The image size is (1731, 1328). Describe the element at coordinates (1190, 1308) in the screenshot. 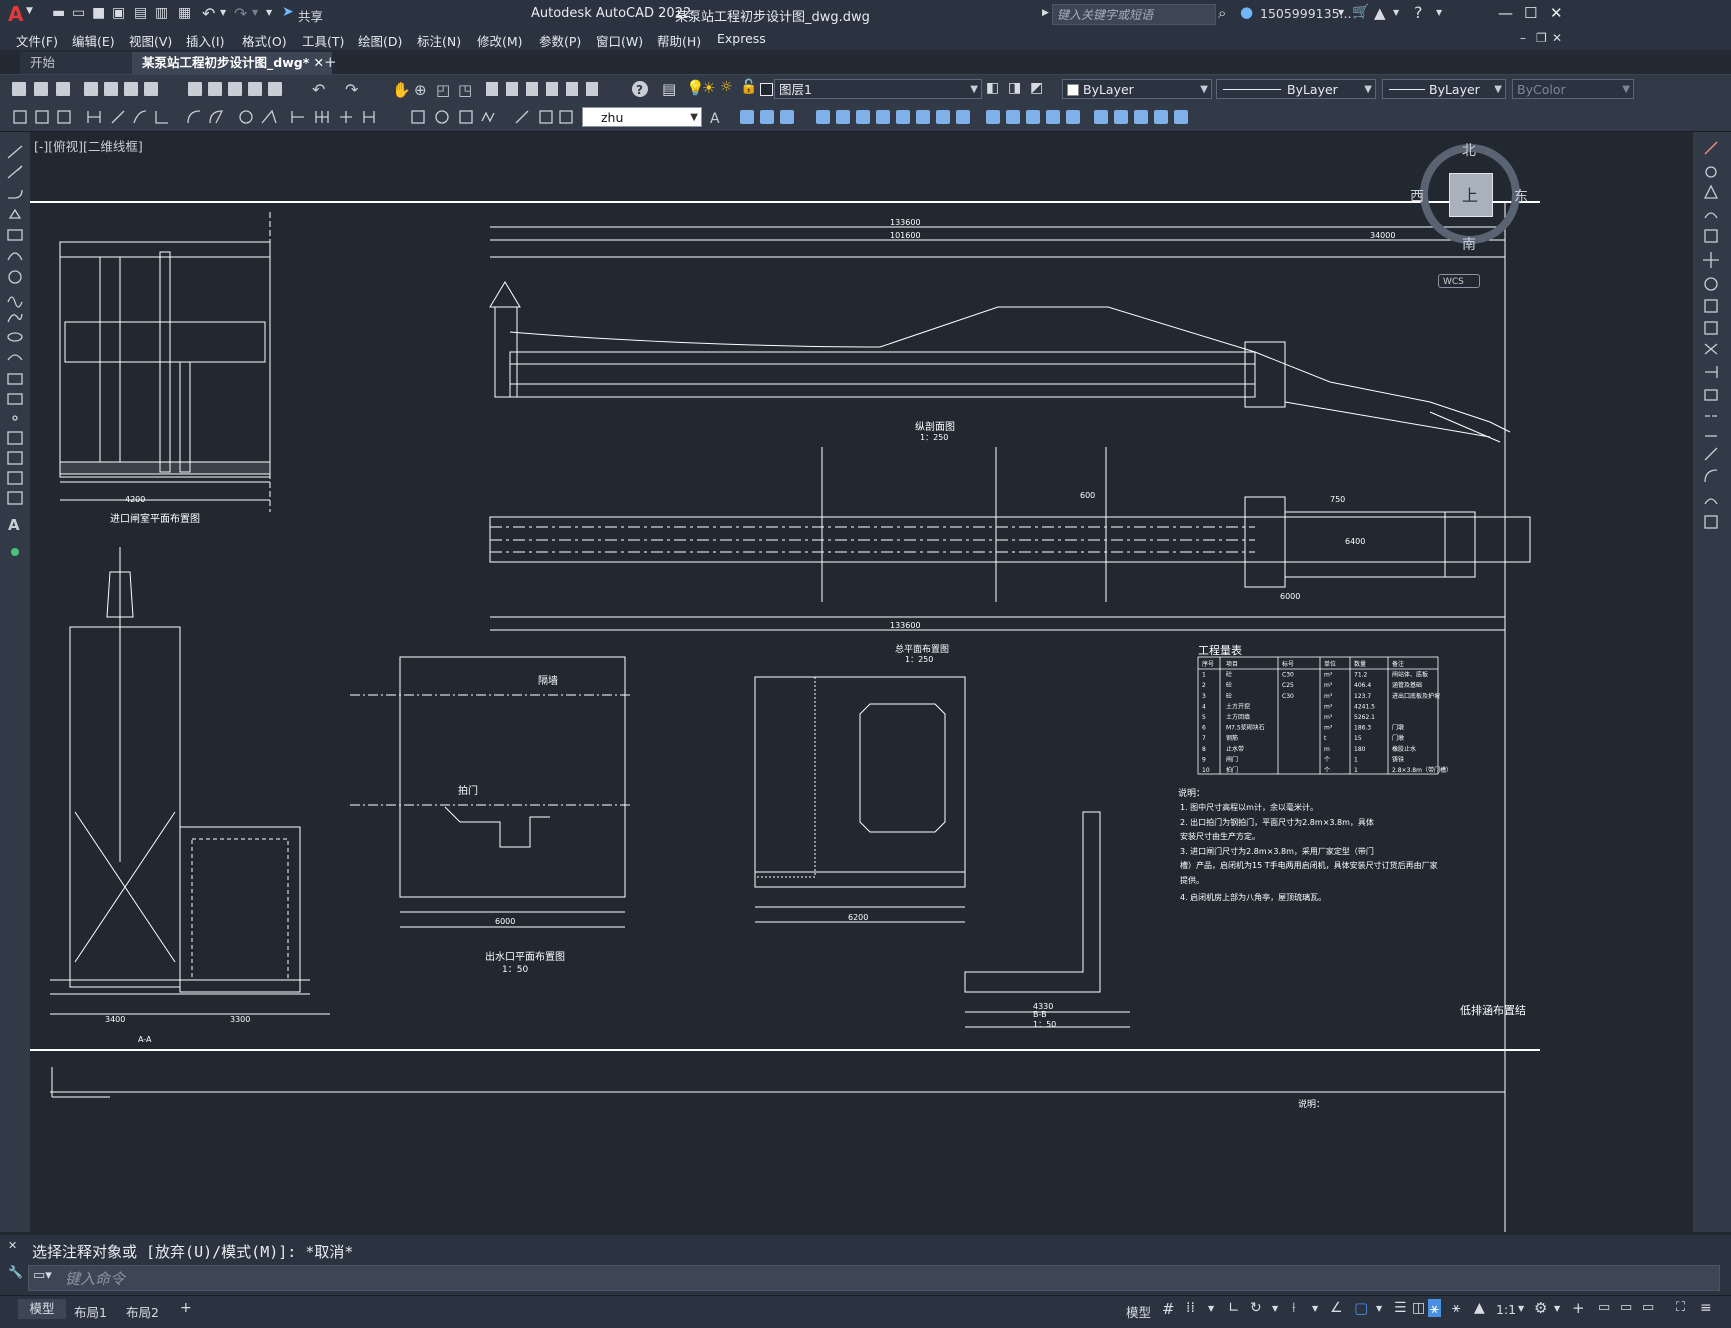

I see `snap-icon: ⁞⁞` at that location.